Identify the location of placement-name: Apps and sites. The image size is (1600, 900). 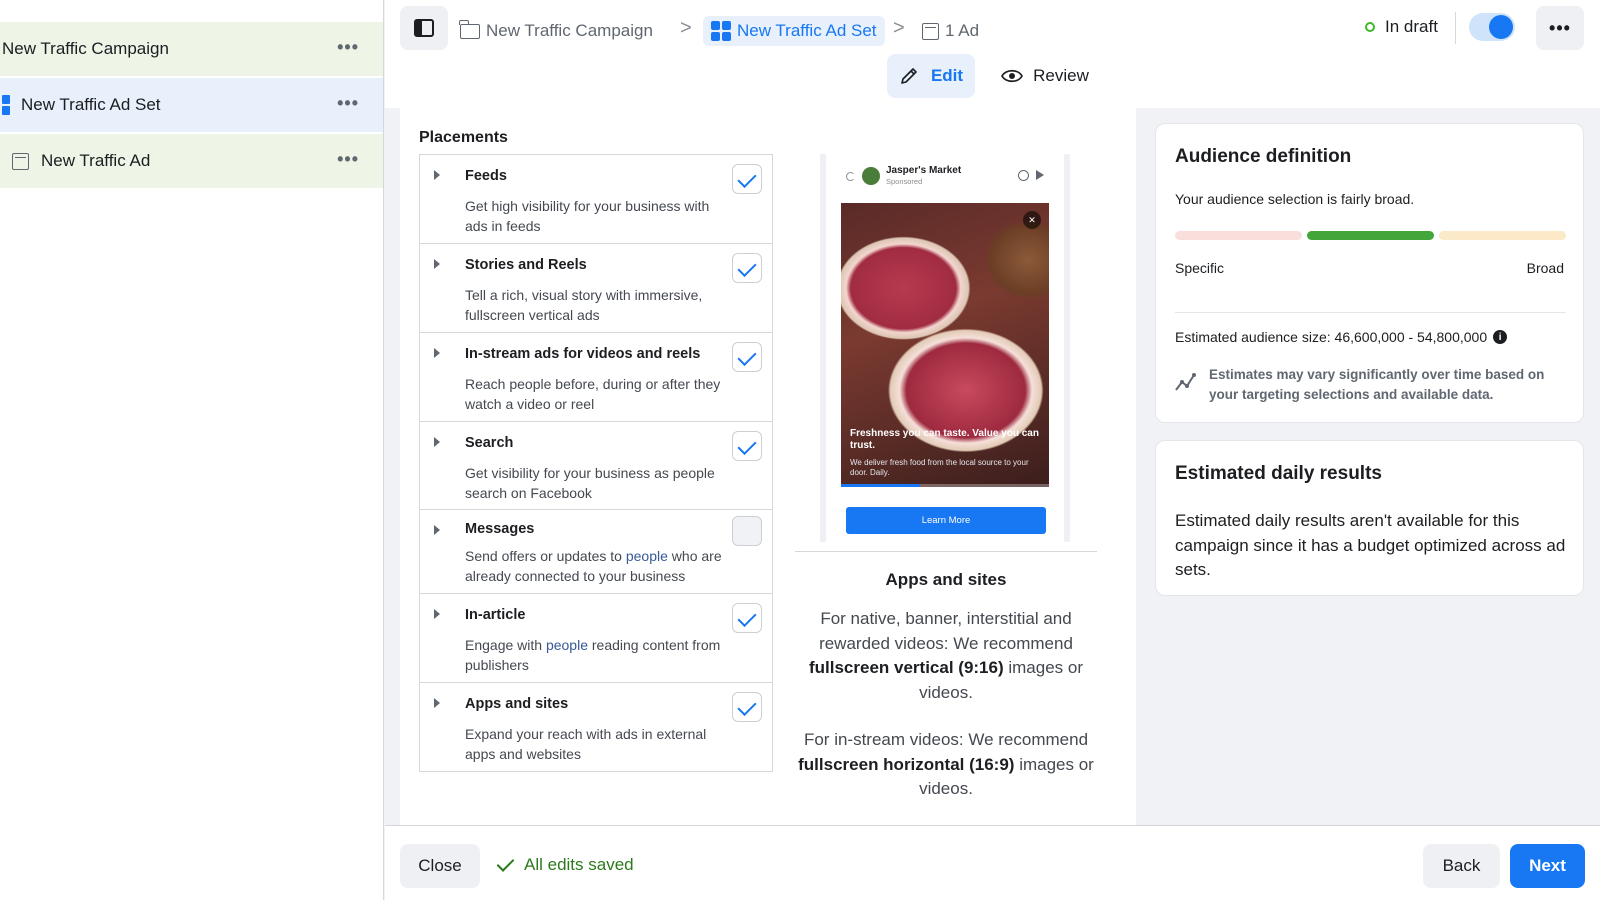
(517, 704).